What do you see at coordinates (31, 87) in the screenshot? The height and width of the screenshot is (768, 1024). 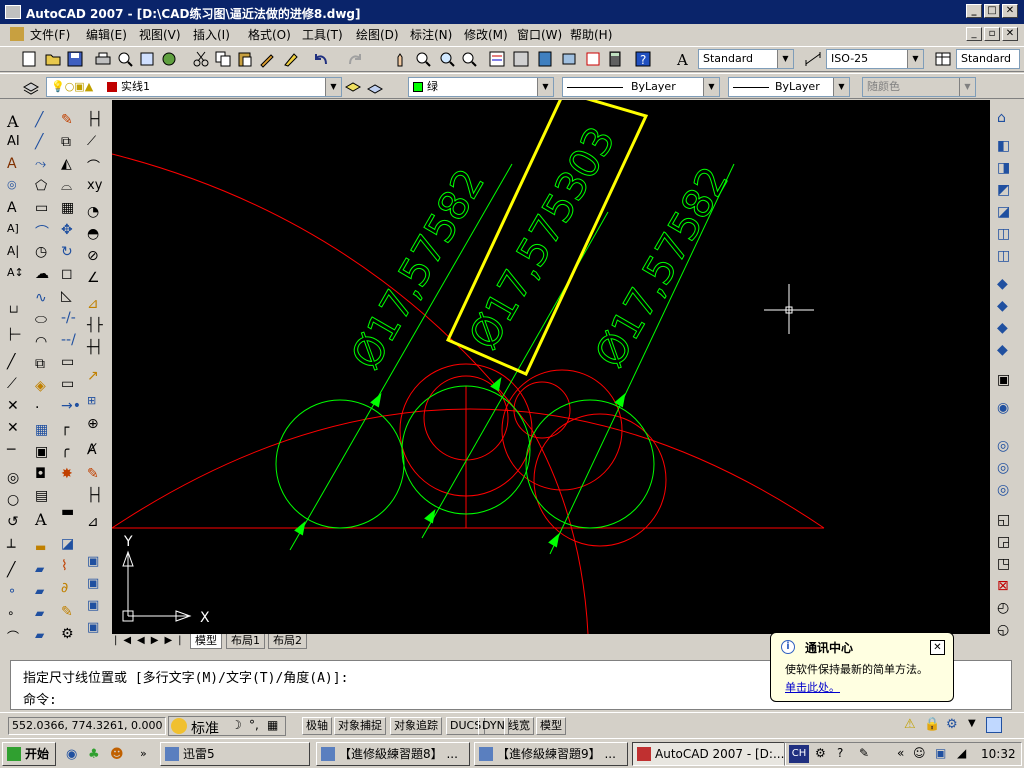 I see `layer-manager-icon` at bounding box center [31, 87].